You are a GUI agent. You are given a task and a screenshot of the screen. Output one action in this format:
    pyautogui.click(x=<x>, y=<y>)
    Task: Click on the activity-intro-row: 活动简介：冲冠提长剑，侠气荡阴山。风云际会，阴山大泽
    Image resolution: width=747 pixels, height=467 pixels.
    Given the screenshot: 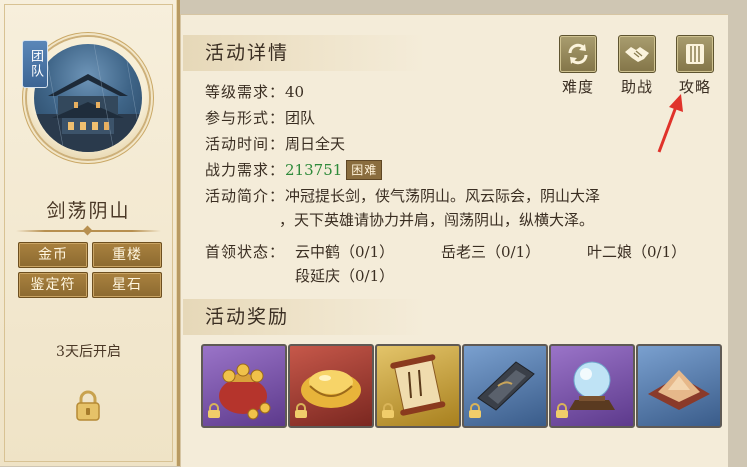 What is the action you would take?
    pyautogui.click(x=402, y=196)
    